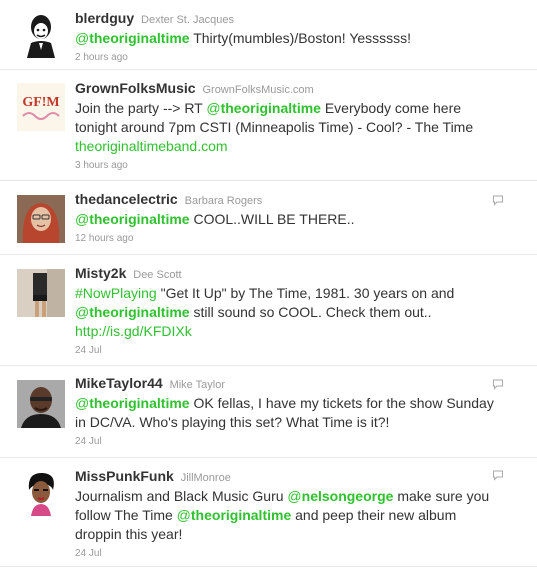 The height and width of the screenshot is (567, 537). Describe the element at coordinates (133, 331) in the screenshot. I see `url-link: http://is.gd/KFDIXk` at that location.